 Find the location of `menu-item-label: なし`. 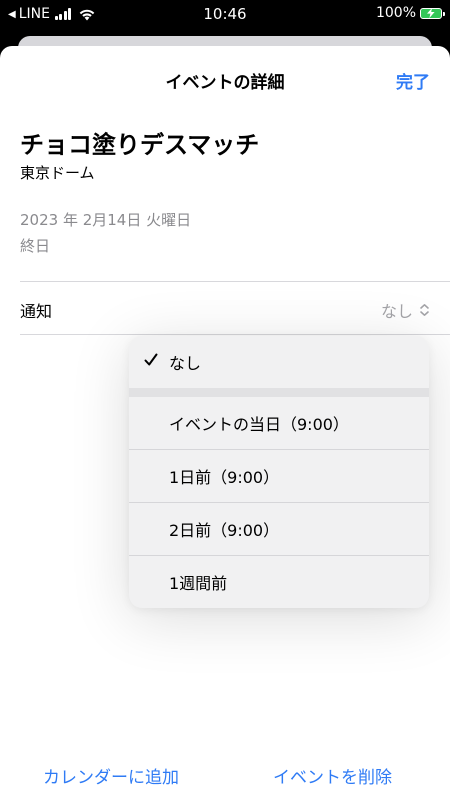

menu-item-label: なし is located at coordinates (185, 363).